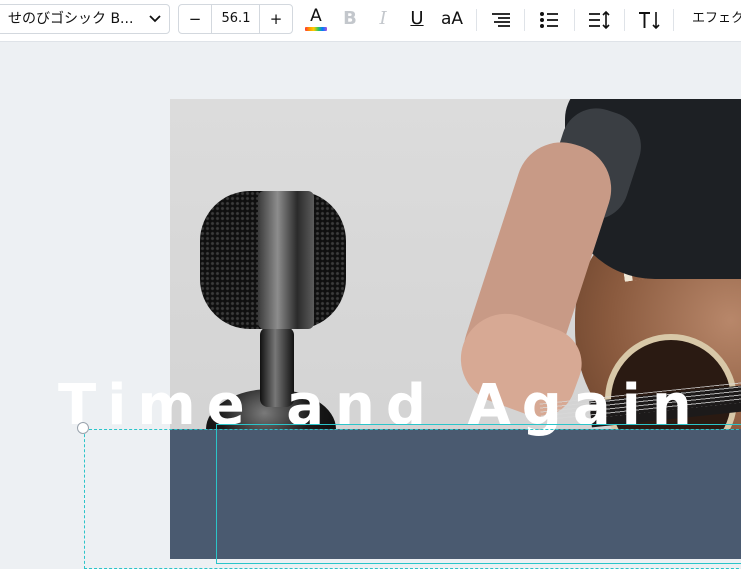 This screenshot has width=741, height=569. Describe the element at coordinates (286, 260) in the screenshot. I see `microphone-band` at that location.